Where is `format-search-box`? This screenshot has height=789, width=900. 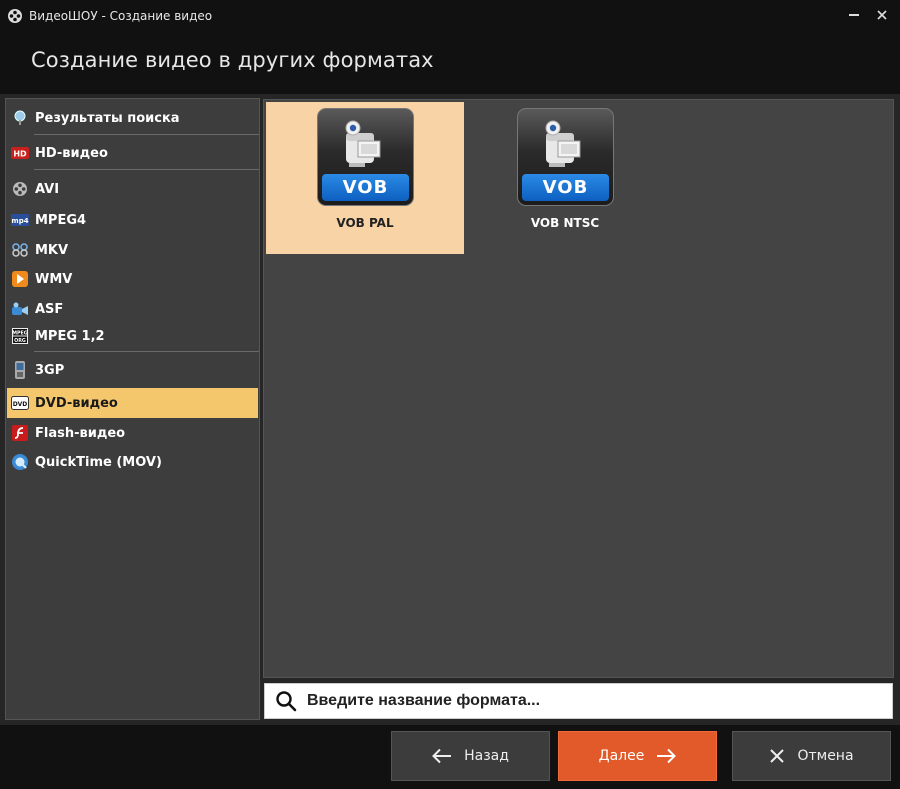 format-search-box is located at coordinates (578, 701).